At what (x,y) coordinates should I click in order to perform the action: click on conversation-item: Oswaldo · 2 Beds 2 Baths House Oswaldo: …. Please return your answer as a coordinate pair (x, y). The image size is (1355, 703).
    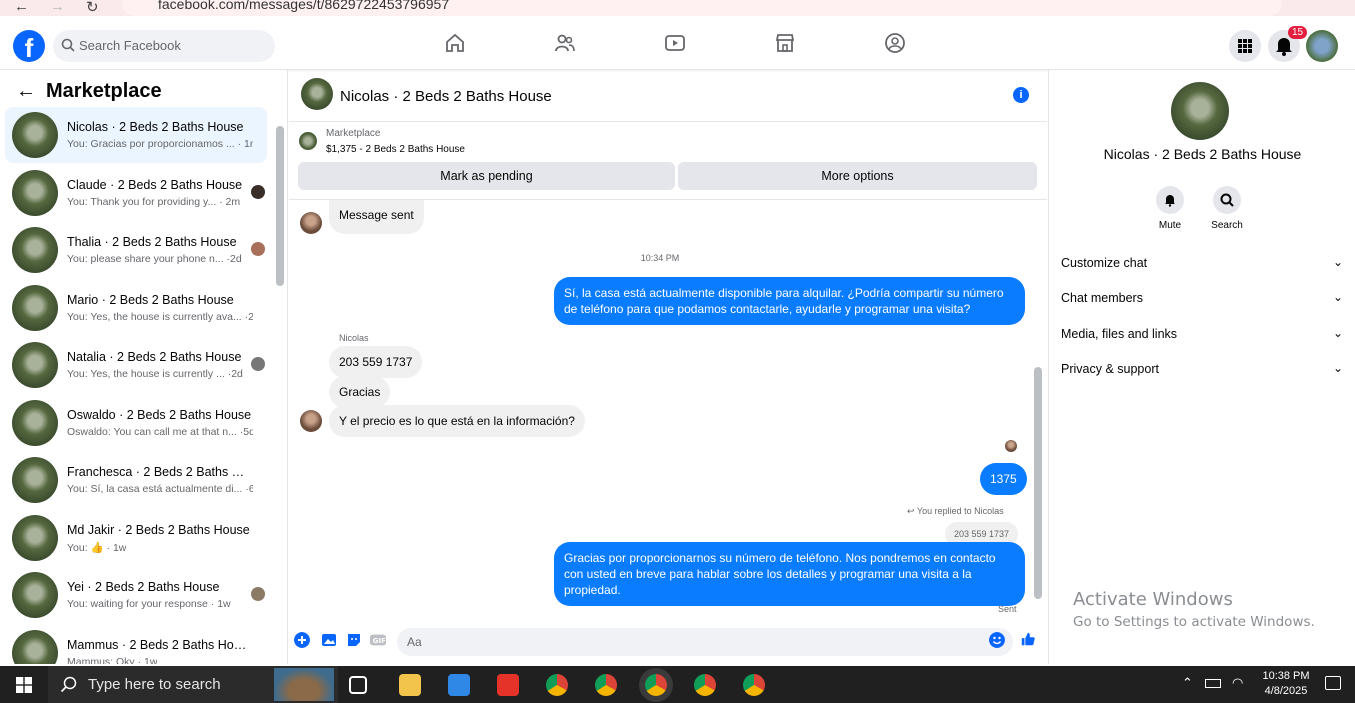
    Looking at the image, I should click on (136, 423).